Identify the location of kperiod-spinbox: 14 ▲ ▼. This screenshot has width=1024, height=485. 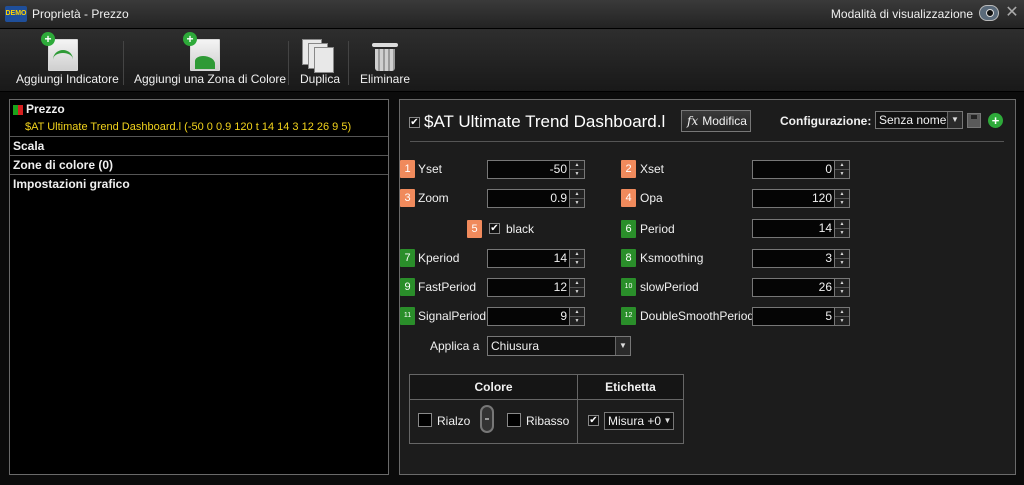
(536, 258).